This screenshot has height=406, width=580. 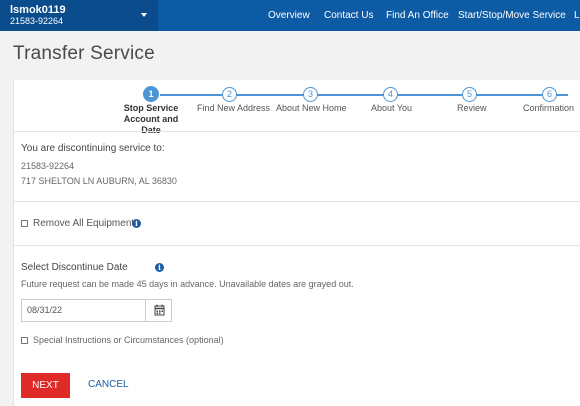 I want to click on nav-find-an-office: Find An Office, so click(x=417, y=15).